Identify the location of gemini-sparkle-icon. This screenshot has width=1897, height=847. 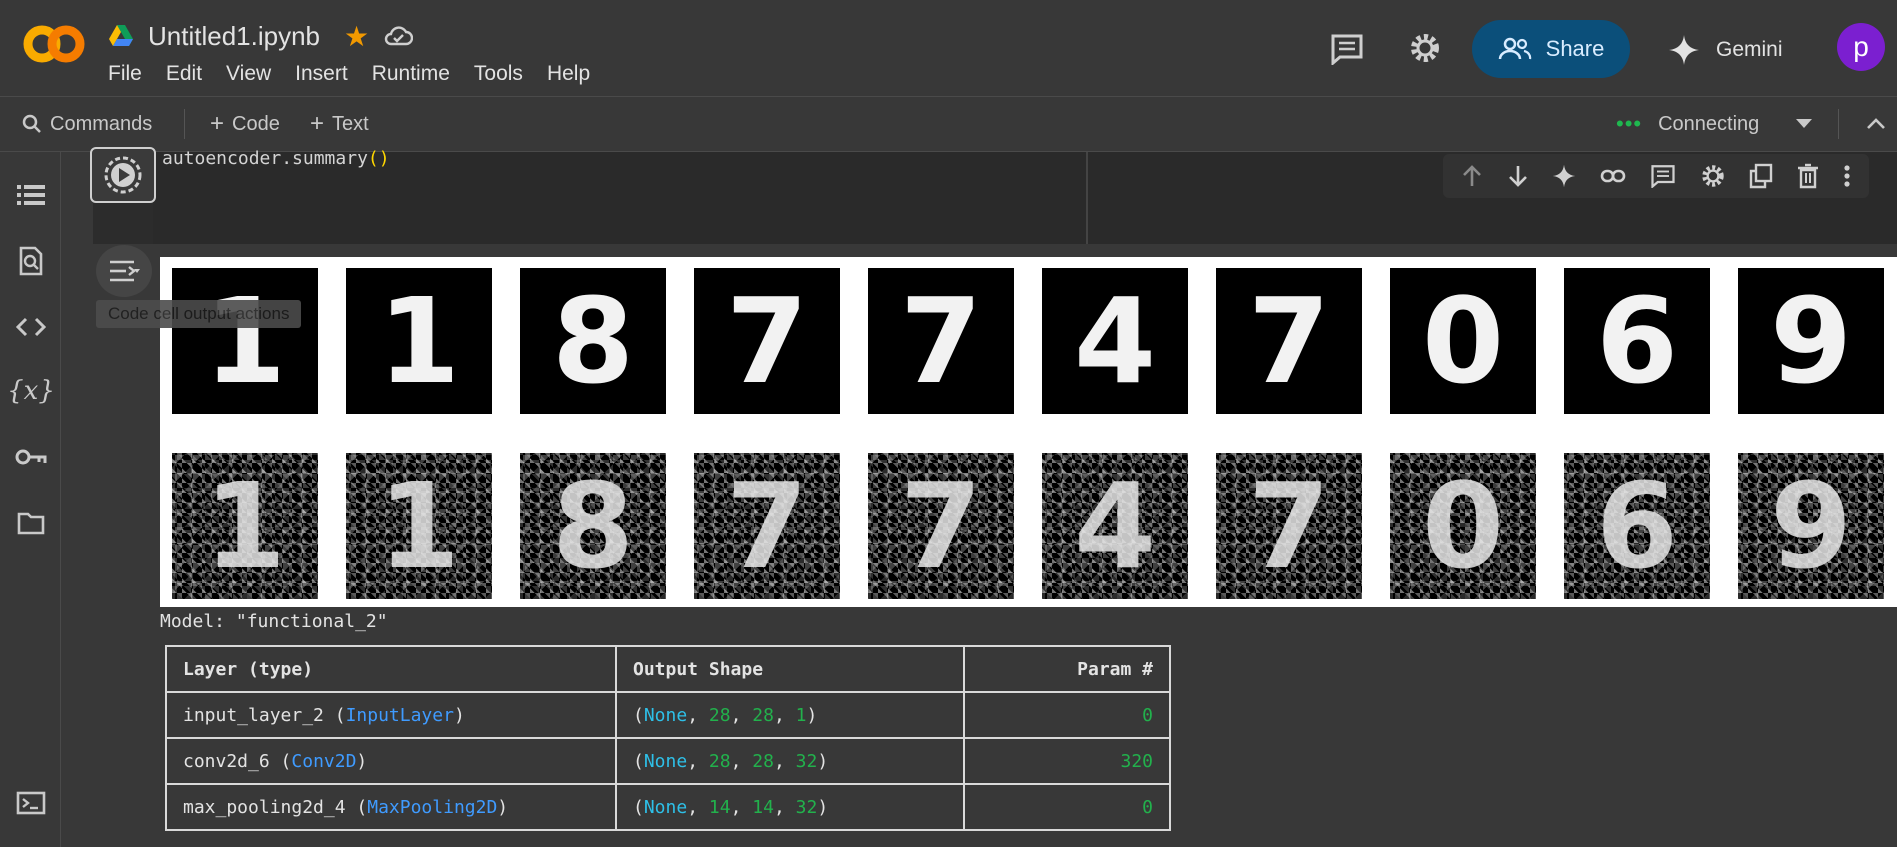
(1564, 176).